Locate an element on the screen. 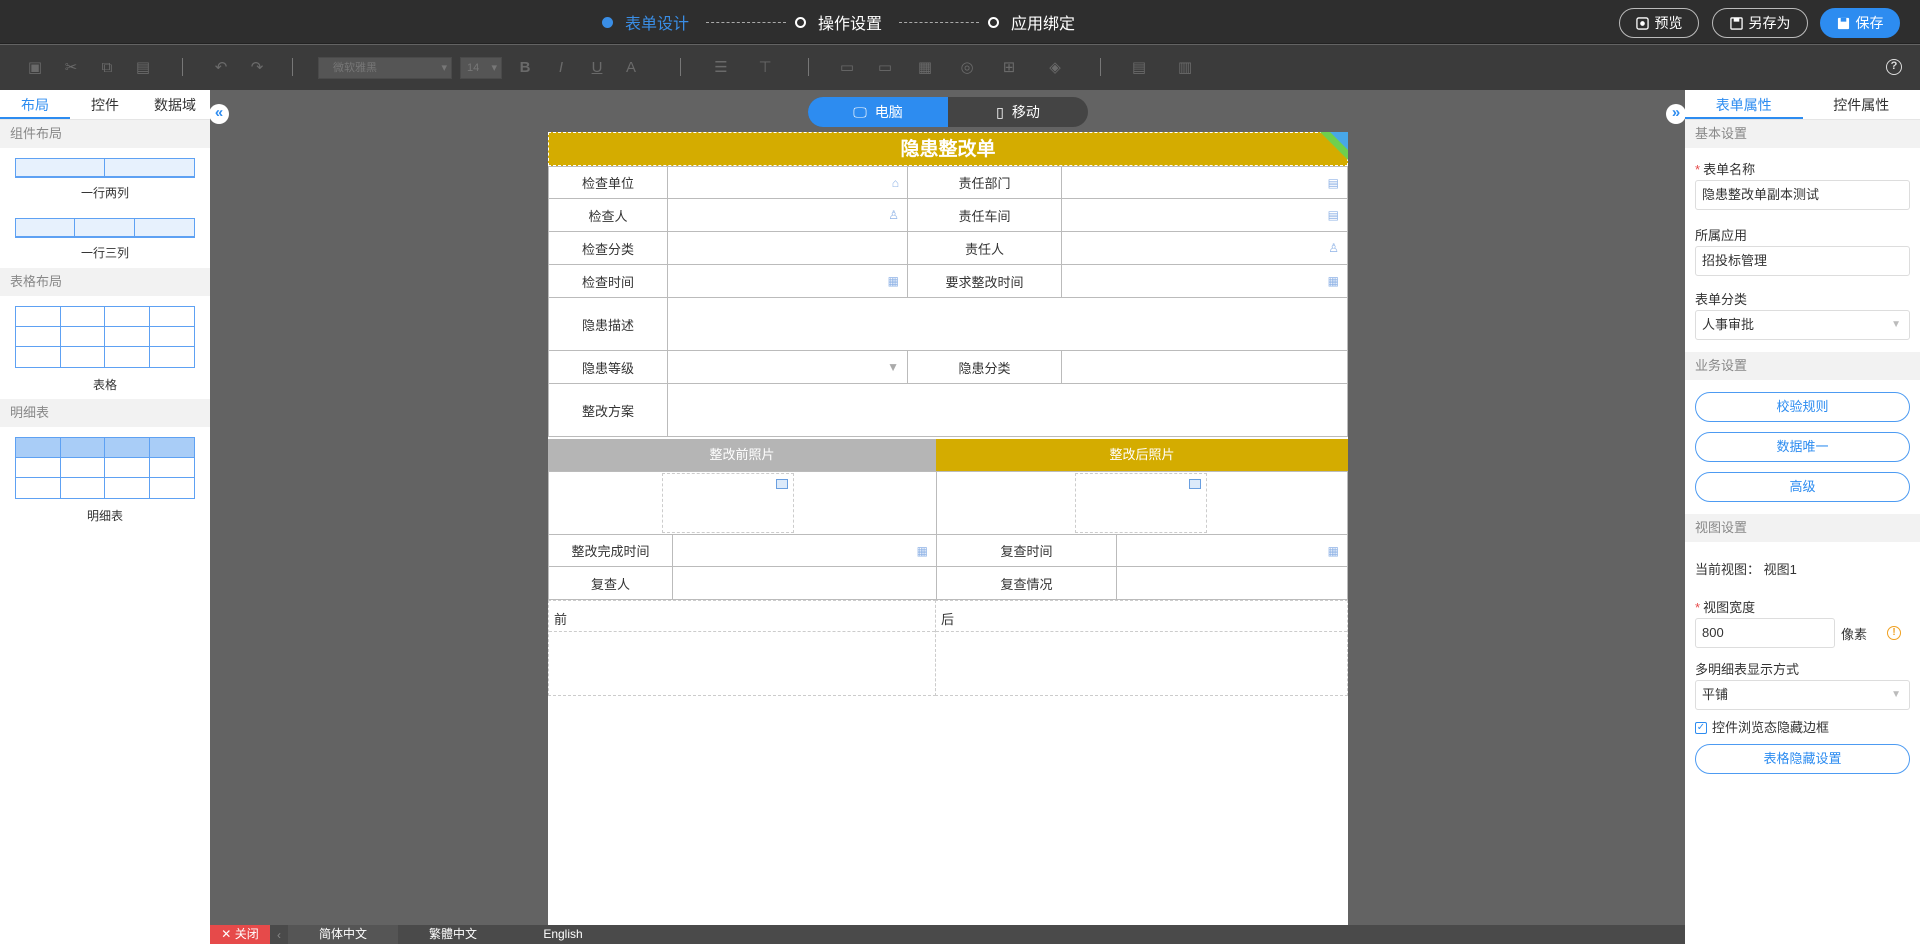  help-icon: ? is located at coordinates (1894, 67).